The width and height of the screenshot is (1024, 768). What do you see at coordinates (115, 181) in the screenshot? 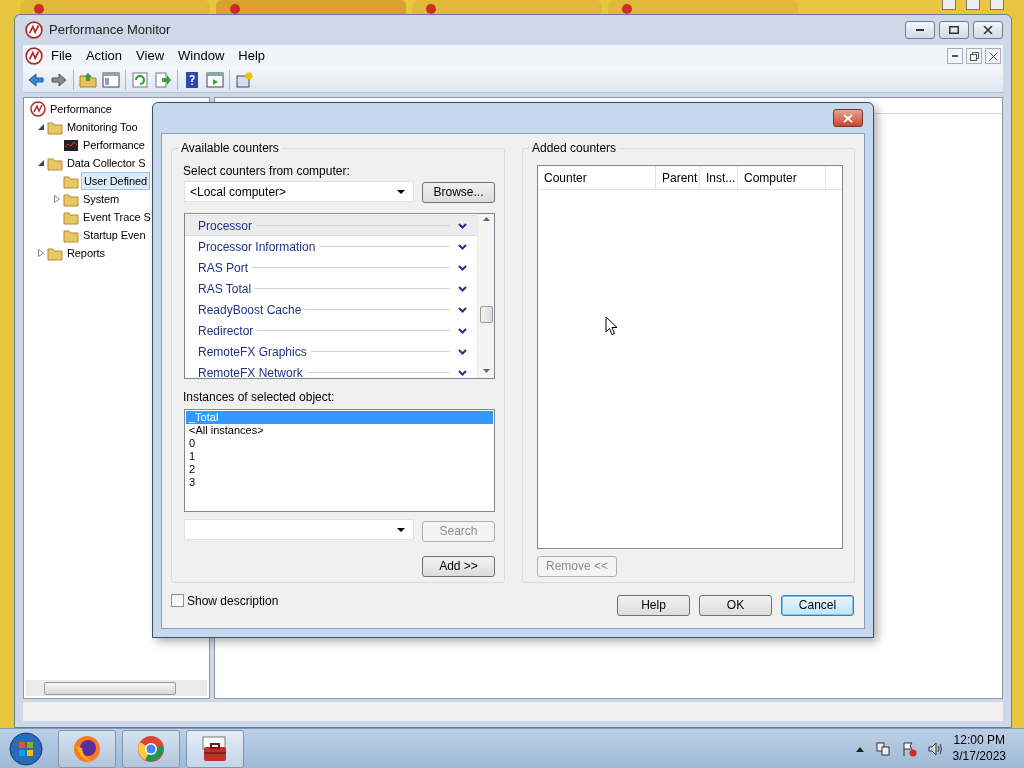
I see `tree-item: User Defined` at bounding box center [115, 181].